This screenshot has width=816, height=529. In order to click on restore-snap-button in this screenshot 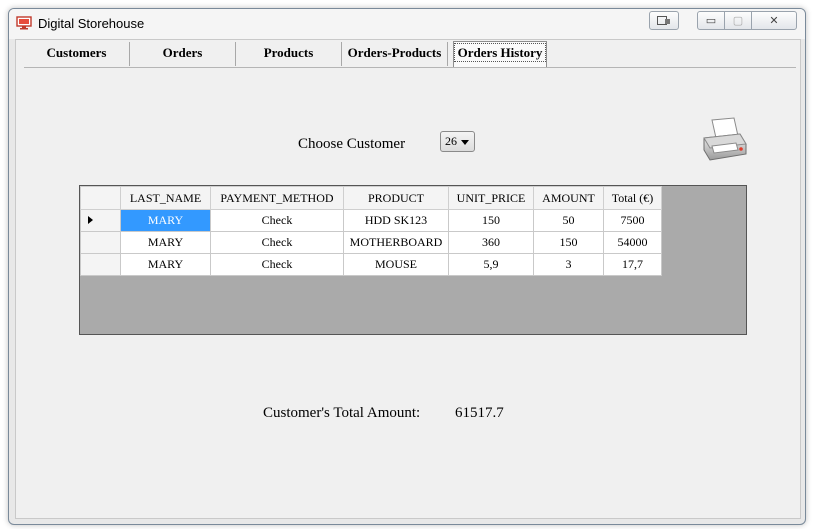, I will do `click(664, 20)`.